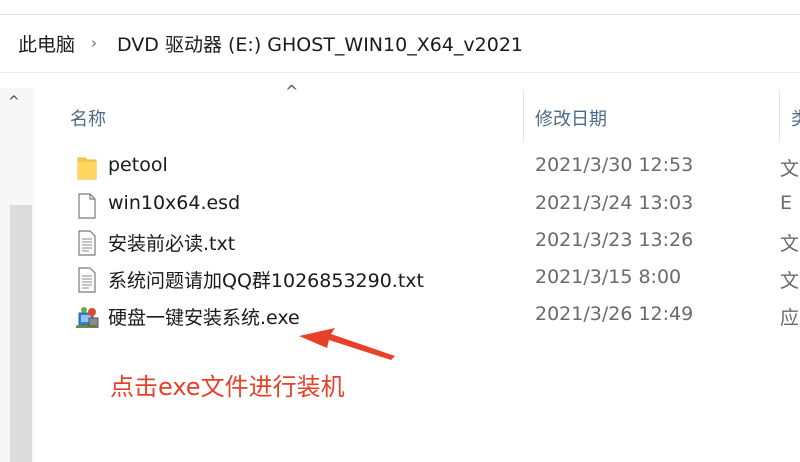 The height and width of the screenshot is (462, 800). Describe the element at coordinates (795, 118) in the screenshot. I see `column-header-type: 类` at that location.